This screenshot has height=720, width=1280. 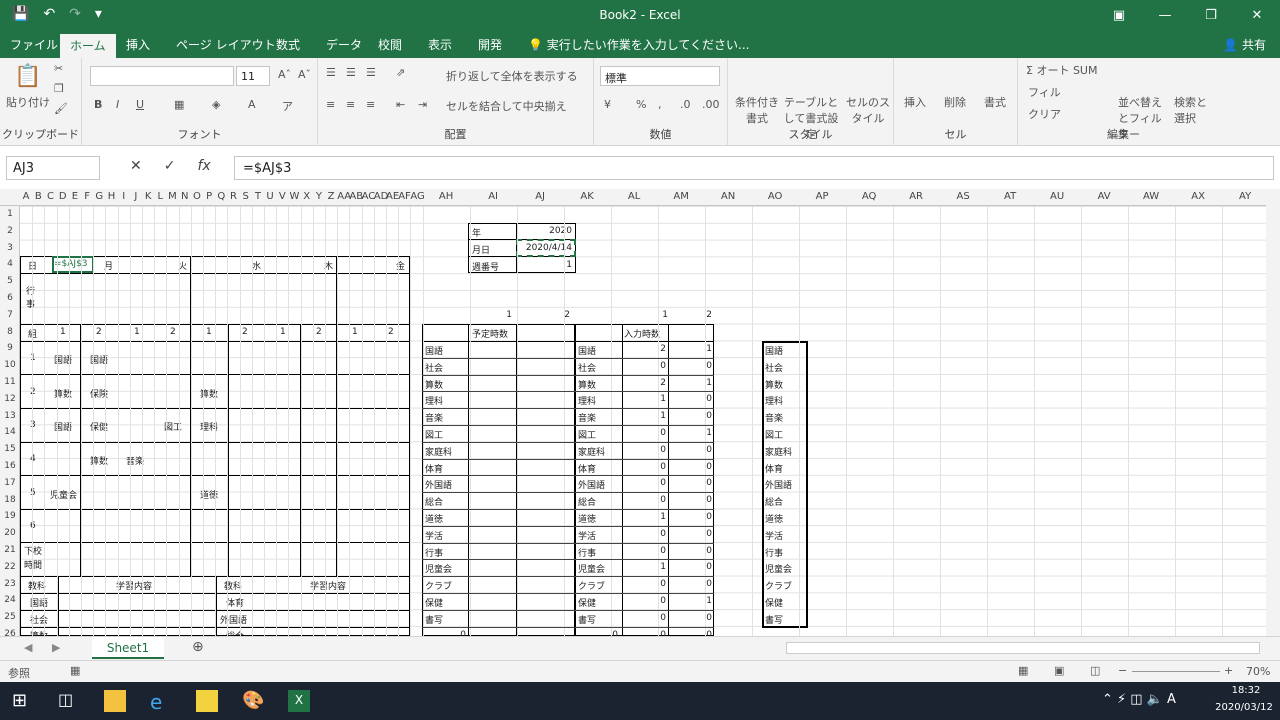 What do you see at coordinates (330, 104) in the screenshot?
I see `align-left-icon: ≡` at bounding box center [330, 104].